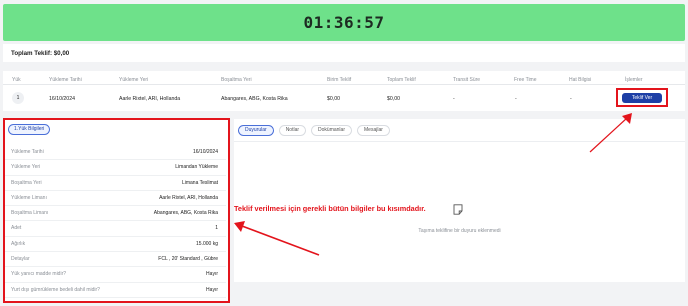  Describe the element at coordinates (331, 130) in the screenshot. I see `tab-documents: Dokümanlar` at that location.